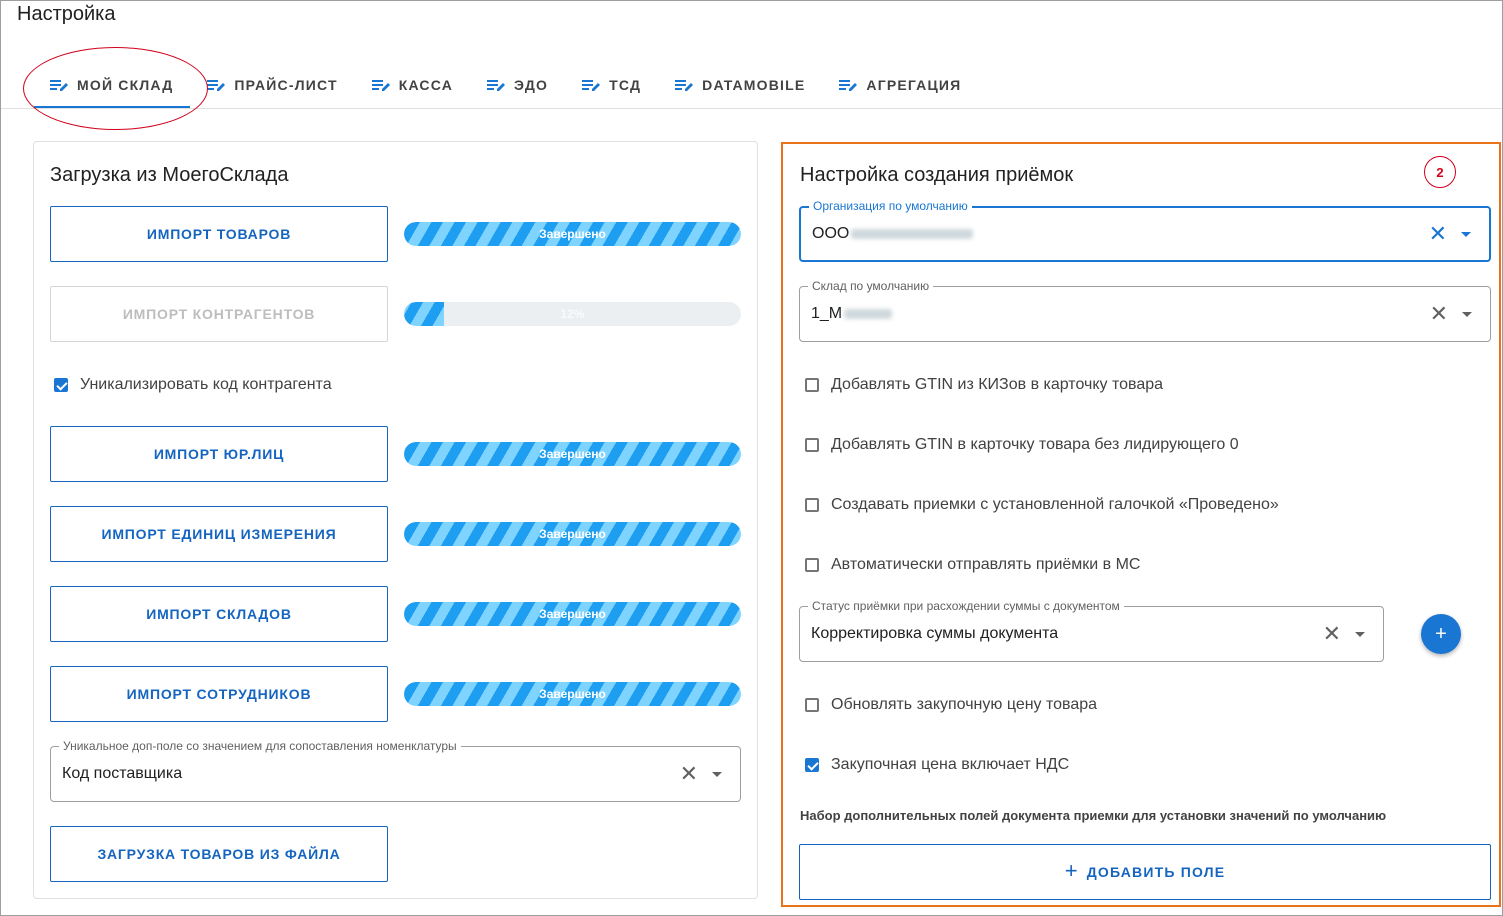 This screenshot has height=916, width=1503. What do you see at coordinates (219, 534) in the screenshot?
I see `import-units-button: ИМПОРТ ЕДИНИЦ ИЗМЕРЕНИЯ` at bounding box center [219, 534].